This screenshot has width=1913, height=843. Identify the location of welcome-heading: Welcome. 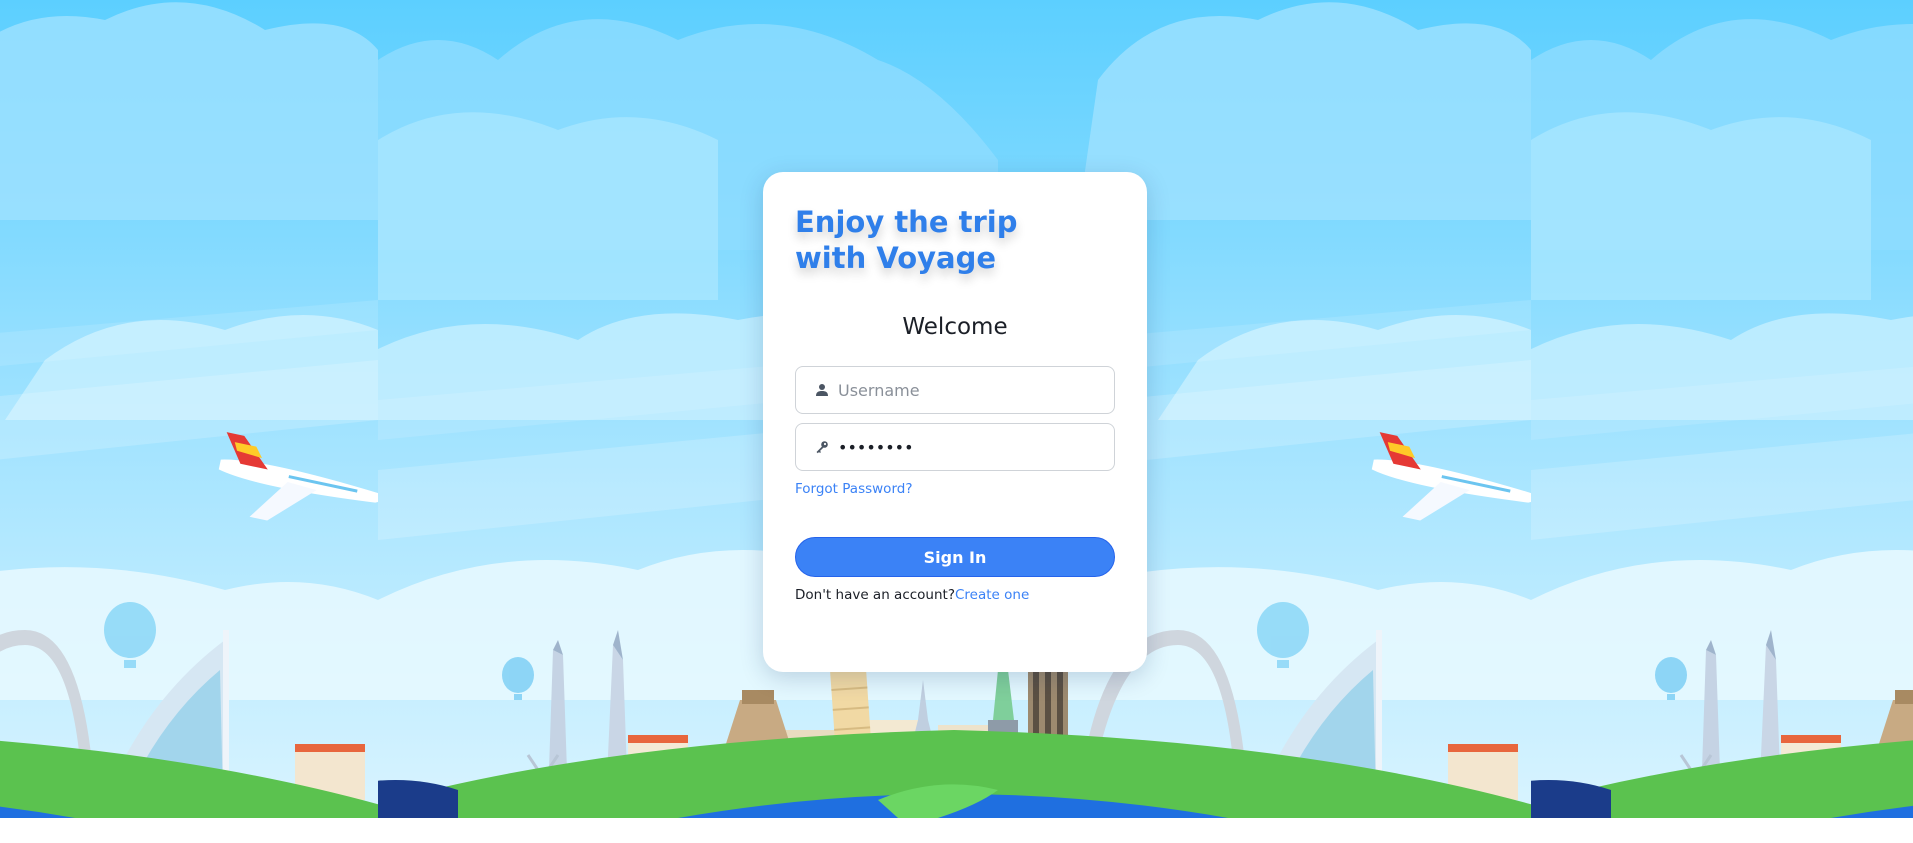
(955, 327).